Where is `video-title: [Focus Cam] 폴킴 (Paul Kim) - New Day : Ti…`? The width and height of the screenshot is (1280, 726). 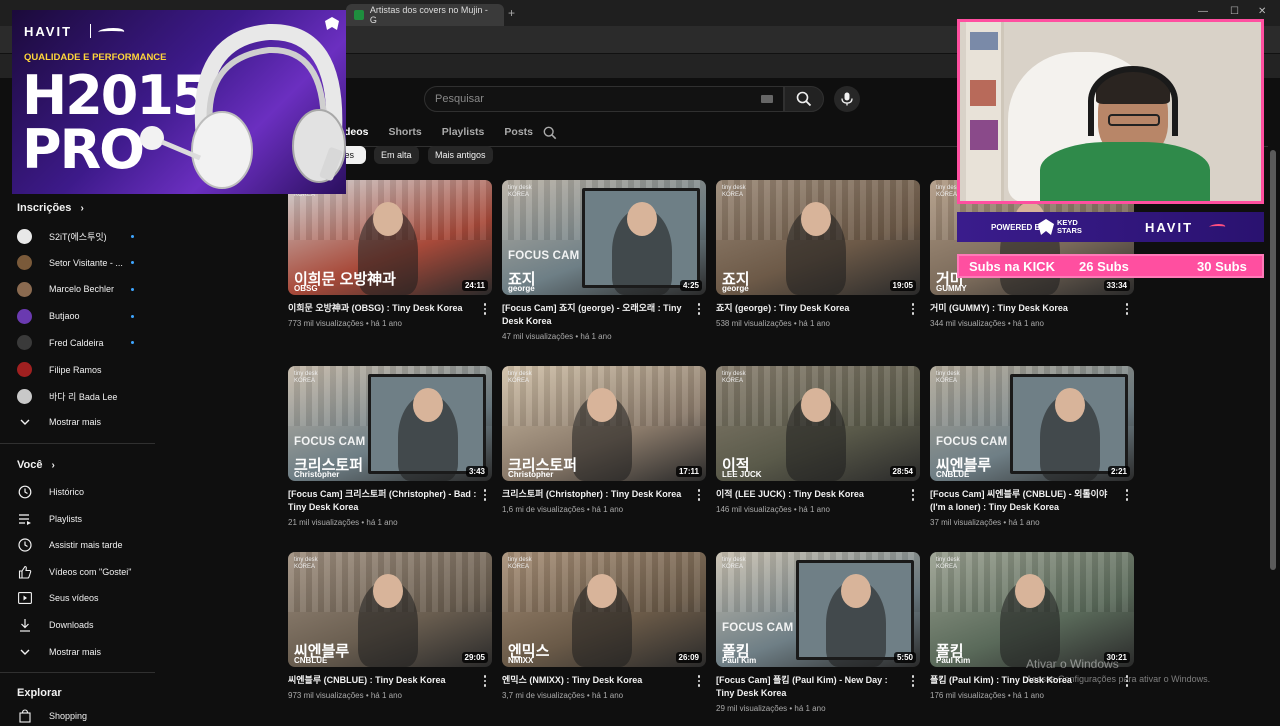
video-title: [Focus Cam] 폴킴 (Paul Kim) - New Day : Ti… is located at coordinates (811, 687).